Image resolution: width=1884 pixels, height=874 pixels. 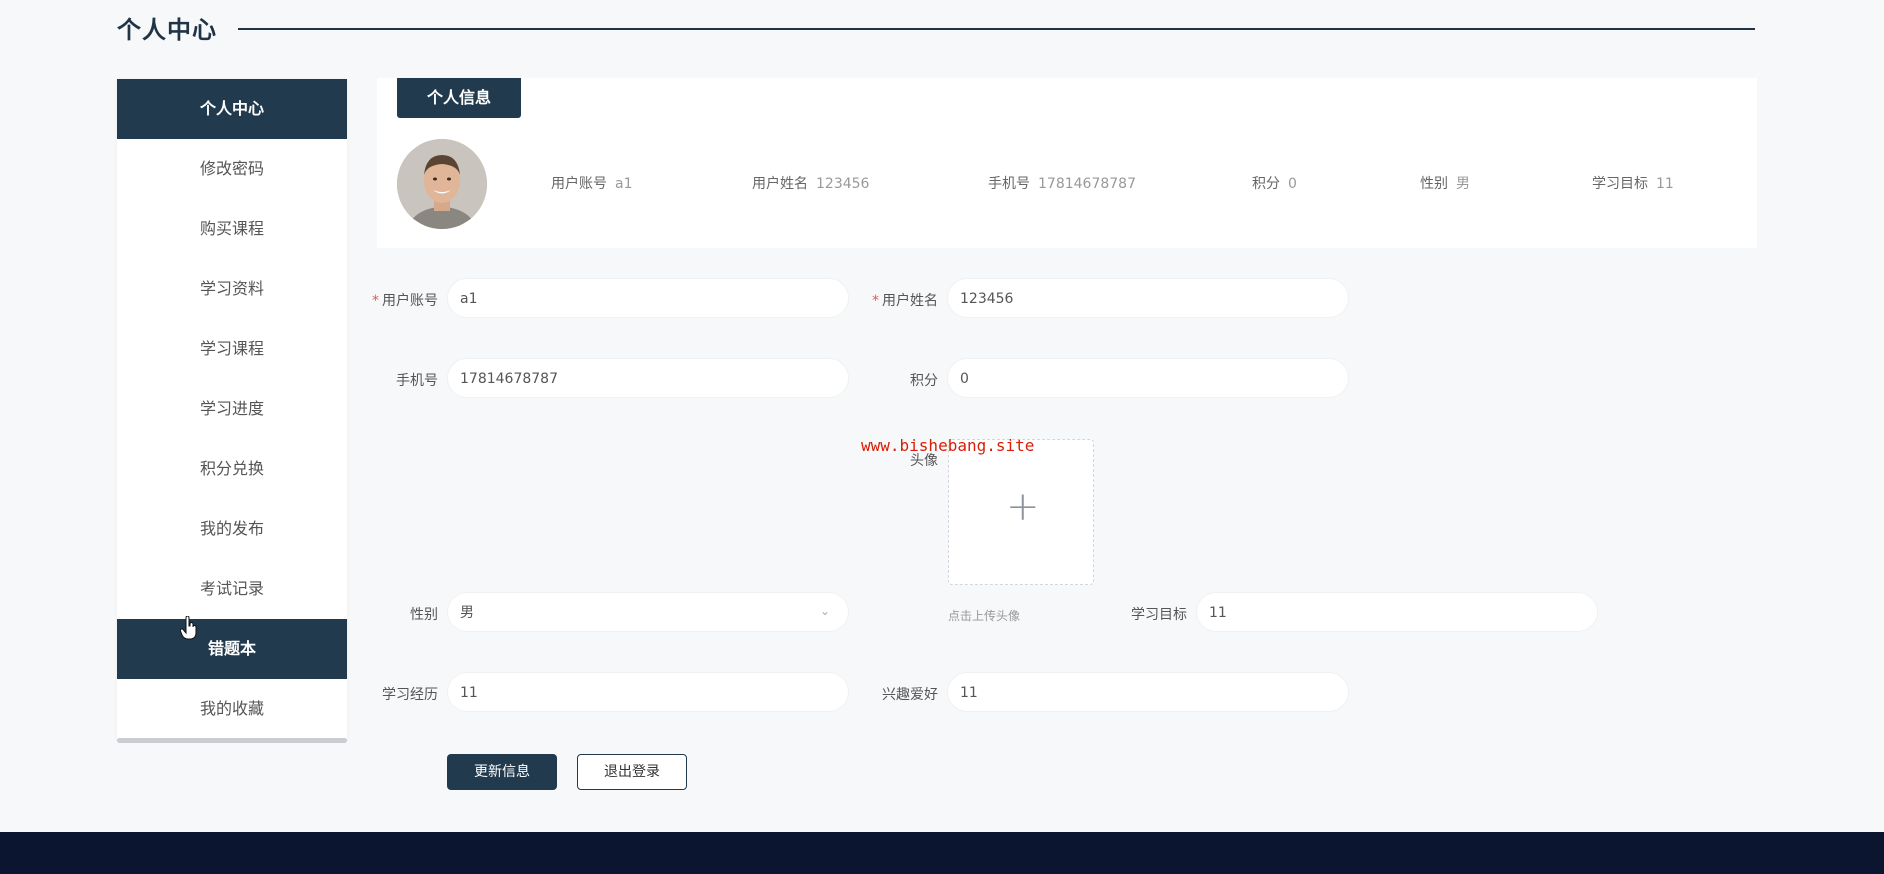 I want to click on title-divider, so click(x=996, y=29).